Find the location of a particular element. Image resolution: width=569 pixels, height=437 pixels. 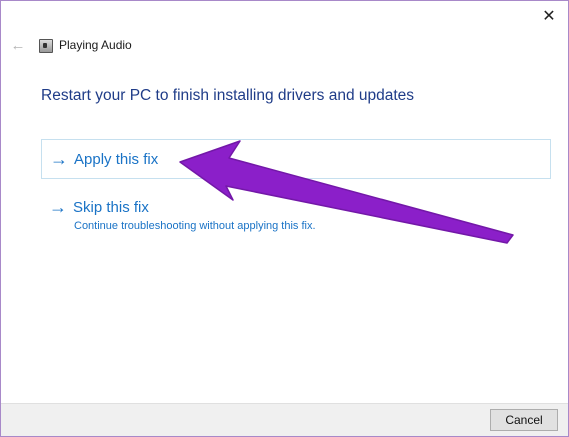

audio-troubleshooter-icon is located at coordinates (46, 46).